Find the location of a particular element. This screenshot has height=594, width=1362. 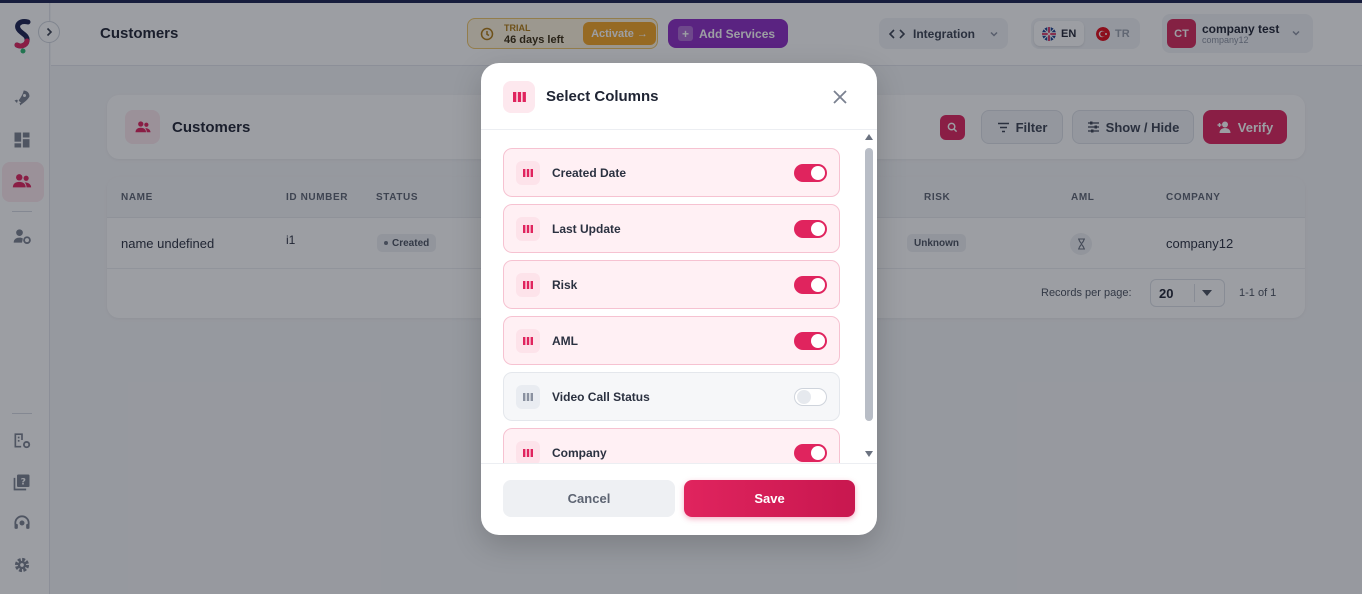

modal-footer-divider is located at coordinates (679, 463).